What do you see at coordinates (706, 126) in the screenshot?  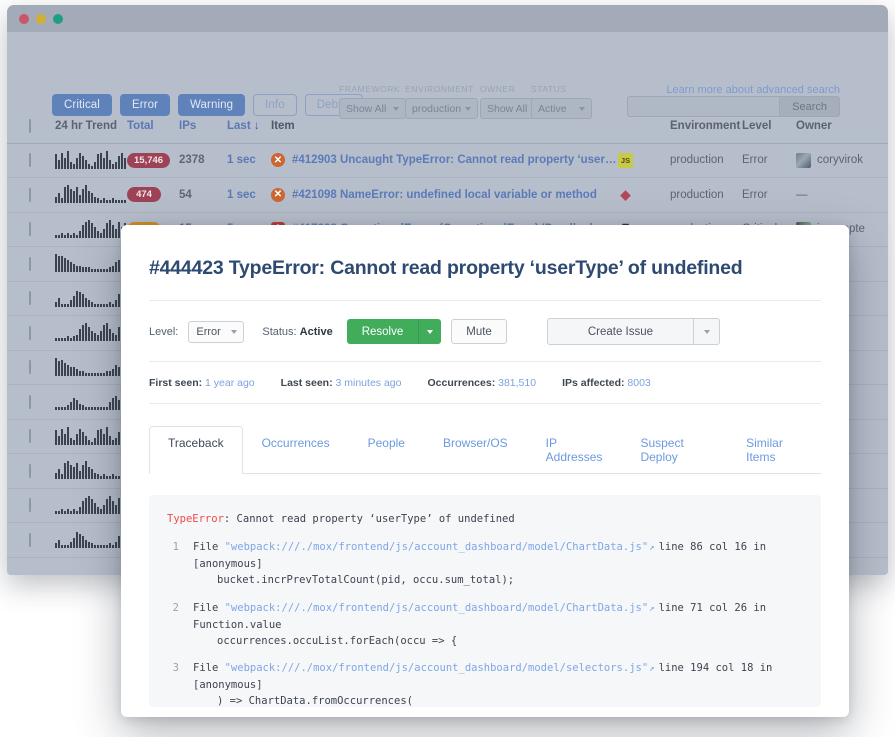 I see `header-environment: Environment` at bounding box center [706, 126].